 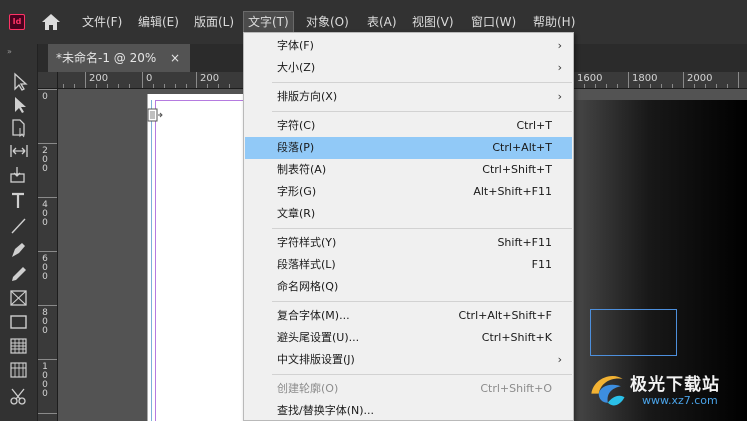 I want to click on menu-layout: 版面(L), so click(x=214, y=22).